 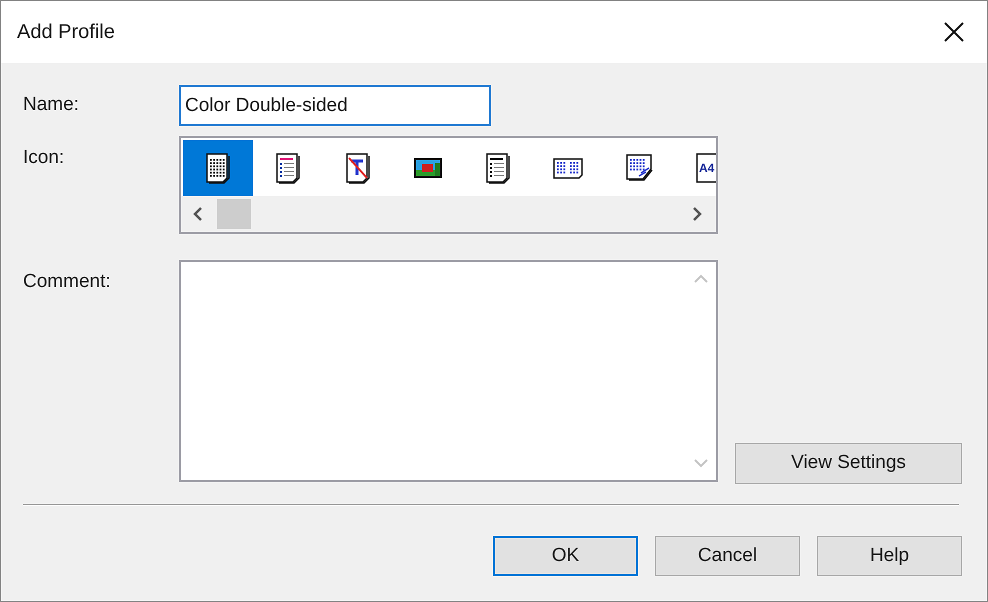 What do you see at coordinates (848, 463) in the screenshot?
I see `view-settings-button: View Settings` at bounding box center [848, 463].